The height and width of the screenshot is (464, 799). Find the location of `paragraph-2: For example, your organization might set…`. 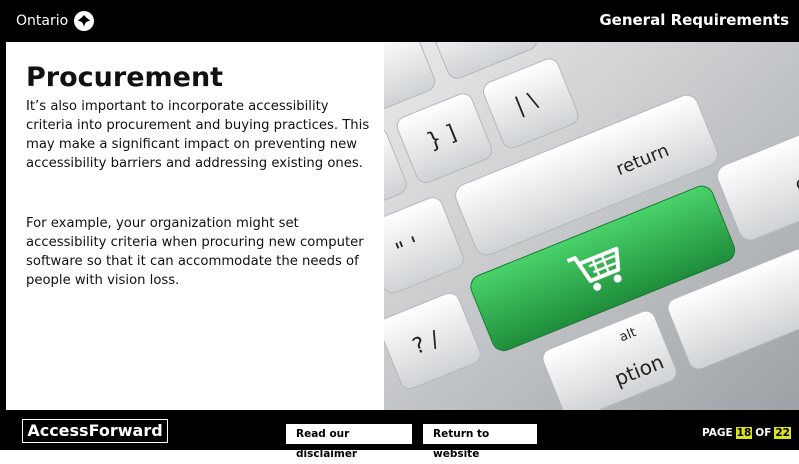

paragraph-2: For example, your organization might set… is located at coordinates (195, 252).